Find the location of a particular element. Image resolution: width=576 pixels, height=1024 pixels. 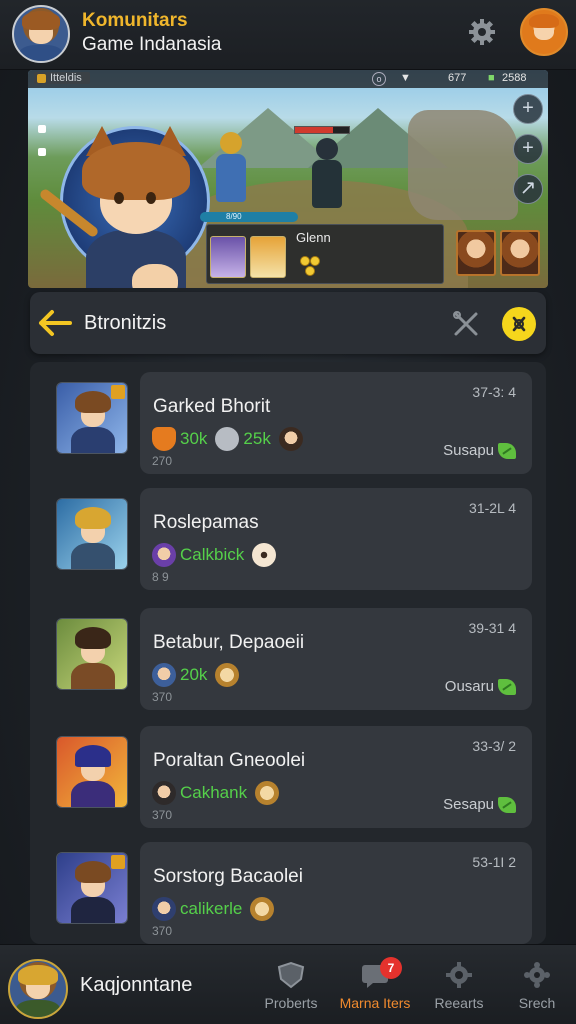

item-subtext: 270 is located at coordinates (162, 461).